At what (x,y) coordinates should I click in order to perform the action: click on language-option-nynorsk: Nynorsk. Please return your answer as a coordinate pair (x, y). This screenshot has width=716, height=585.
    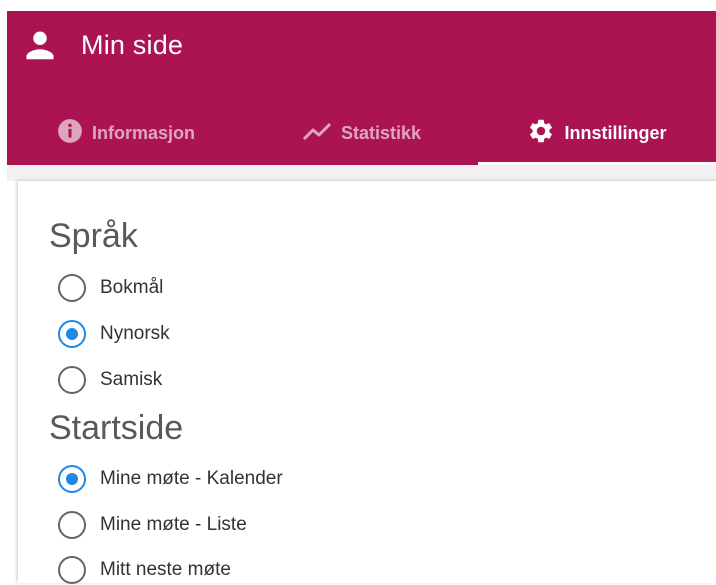
    Looking at the image, I should click on (114, 334).